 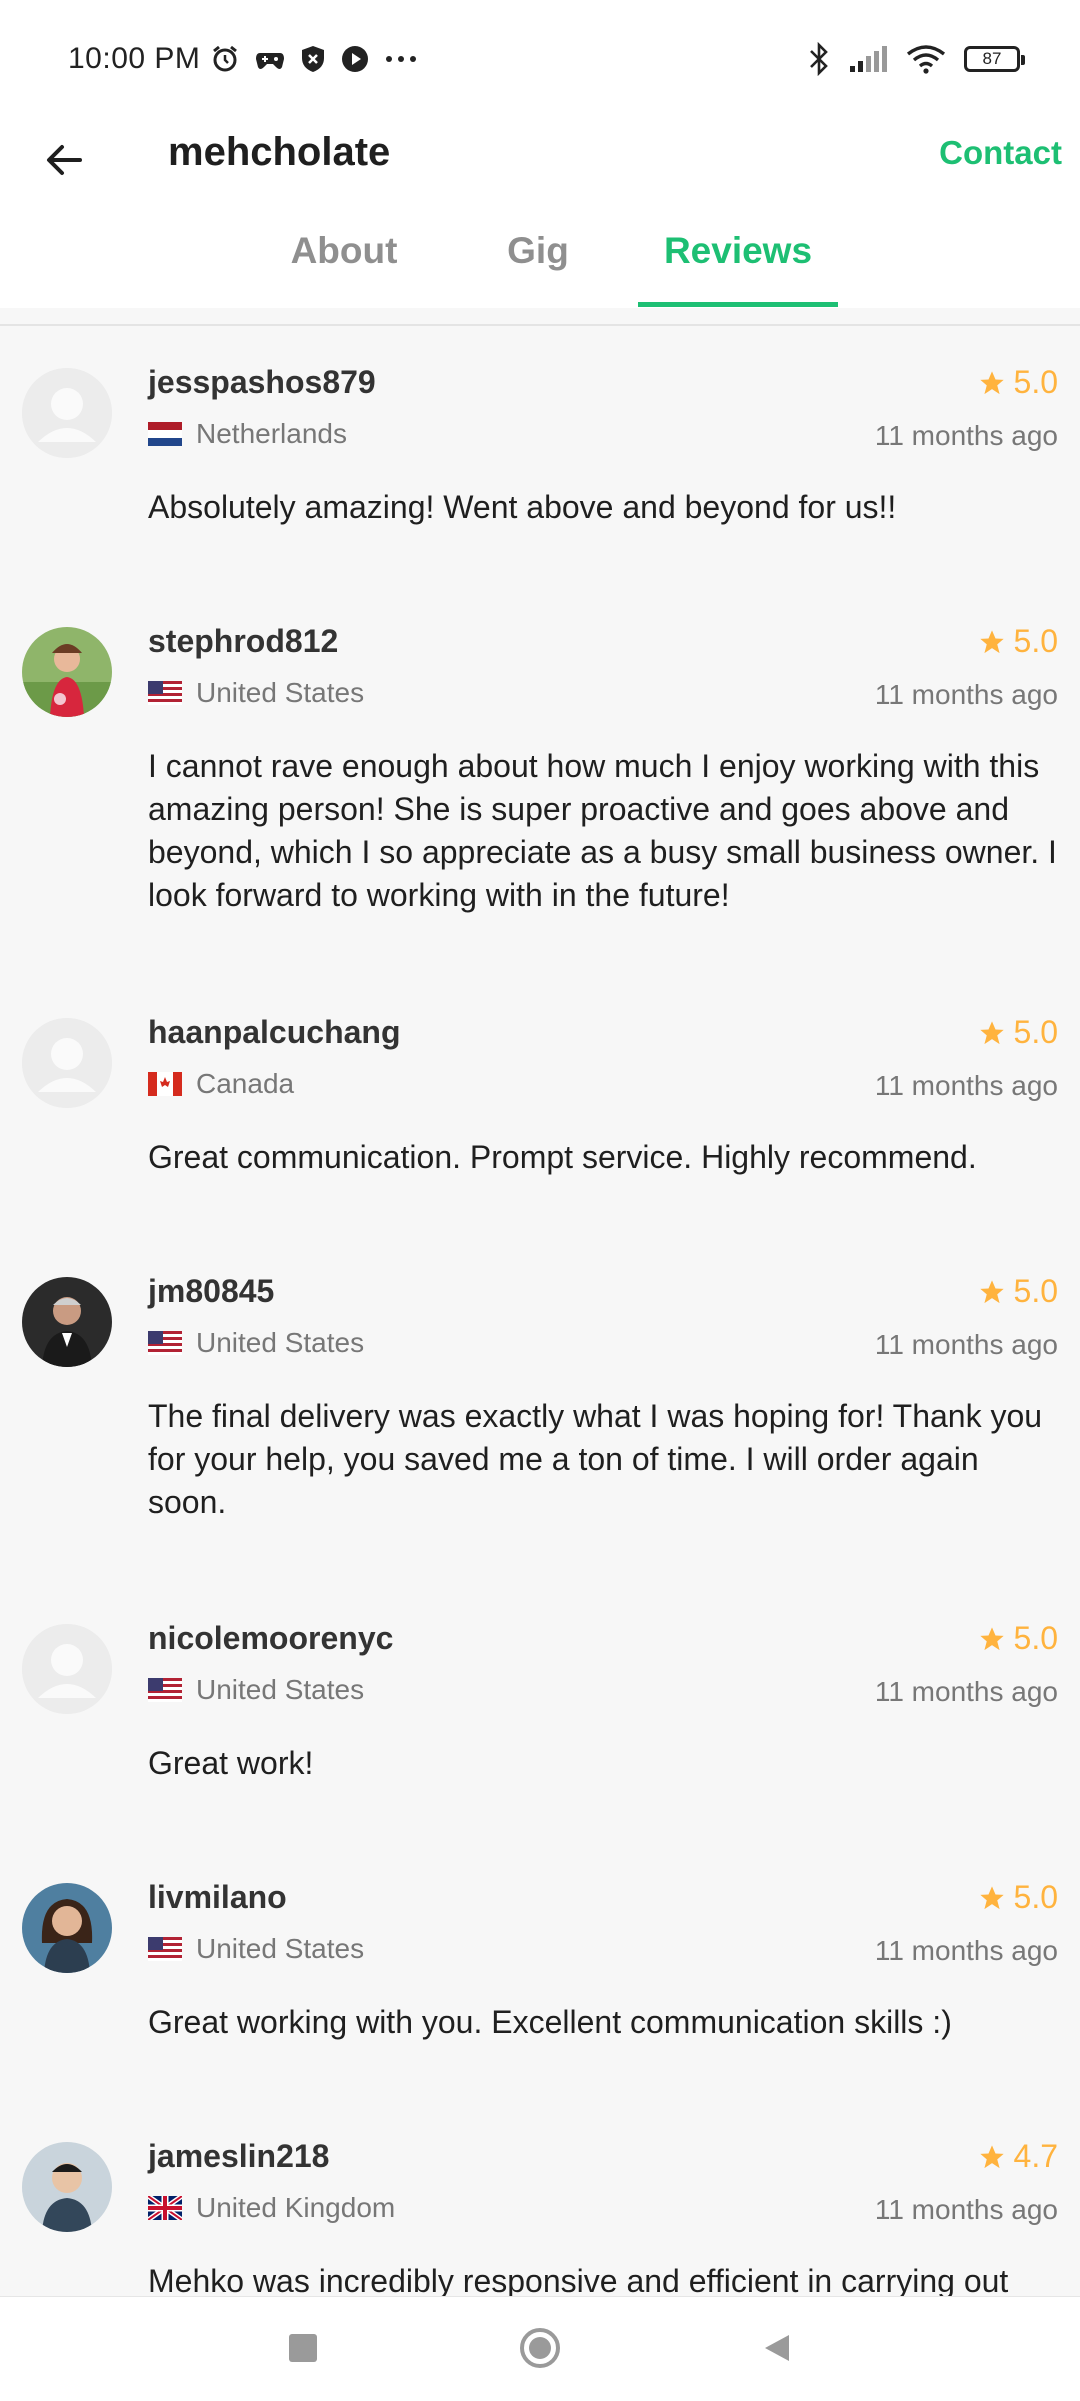 I want to click on status-time: 10:00 PM, so click(x=134, y=58).